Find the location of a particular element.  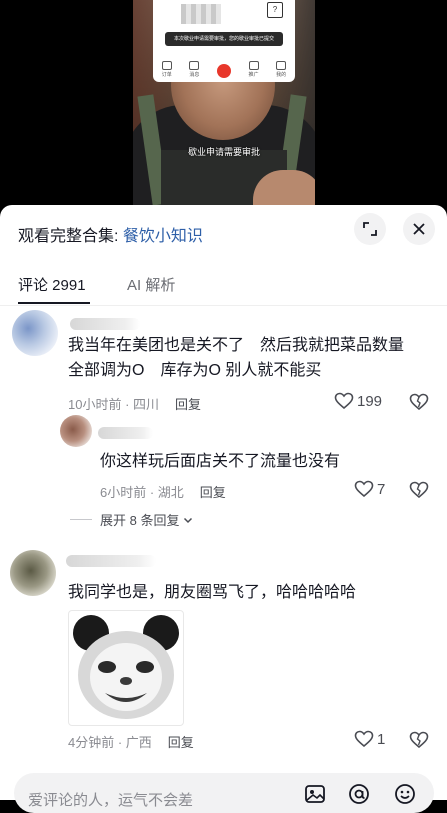

like-button: 7 is located at coordinates (369, 489).